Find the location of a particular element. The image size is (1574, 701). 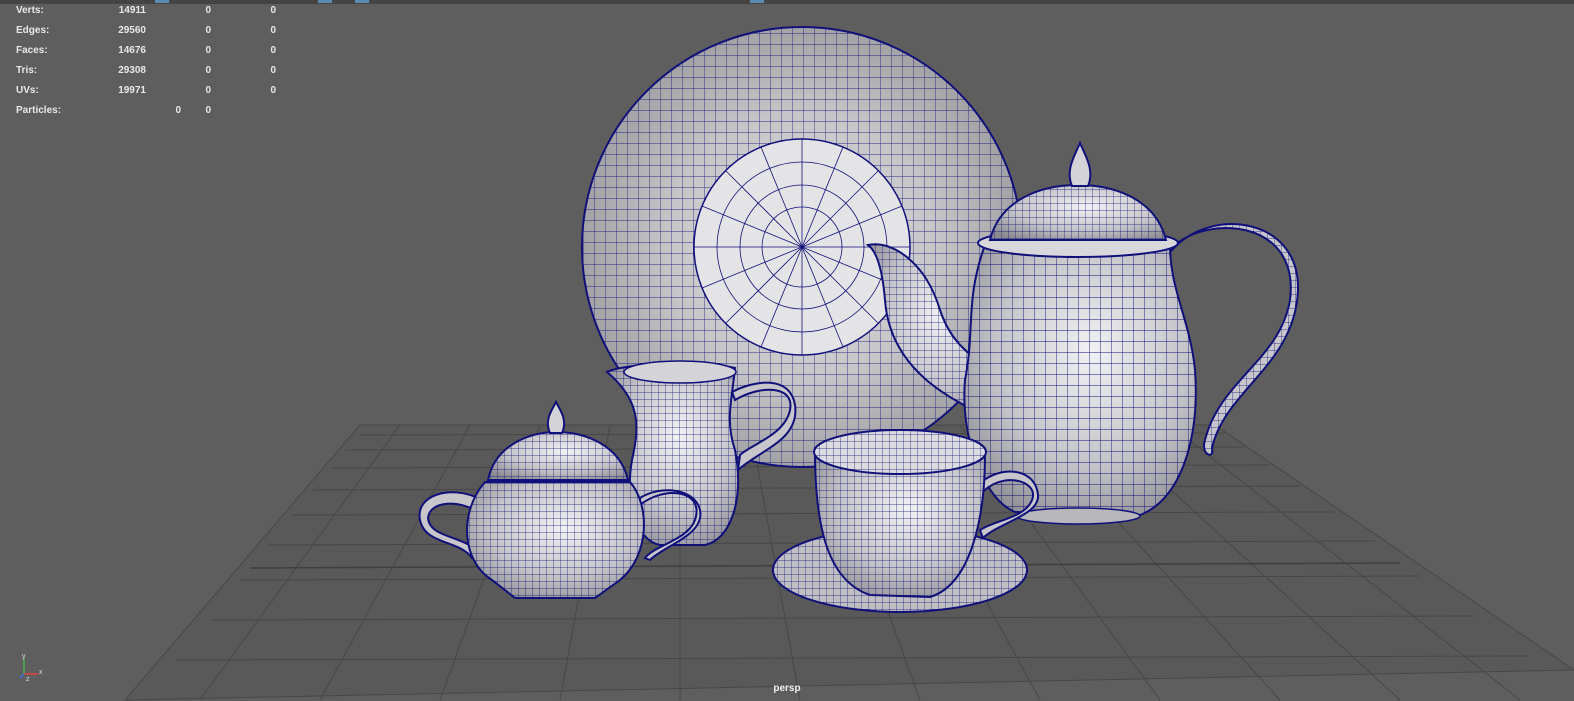

camera-label: persp is located at coordinates (787, 688).